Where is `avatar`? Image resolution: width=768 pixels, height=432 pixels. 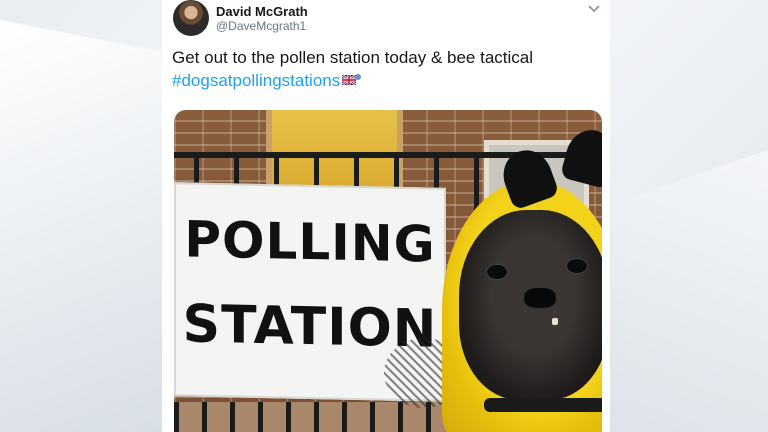 avatar is located at coordinates (191, 18).